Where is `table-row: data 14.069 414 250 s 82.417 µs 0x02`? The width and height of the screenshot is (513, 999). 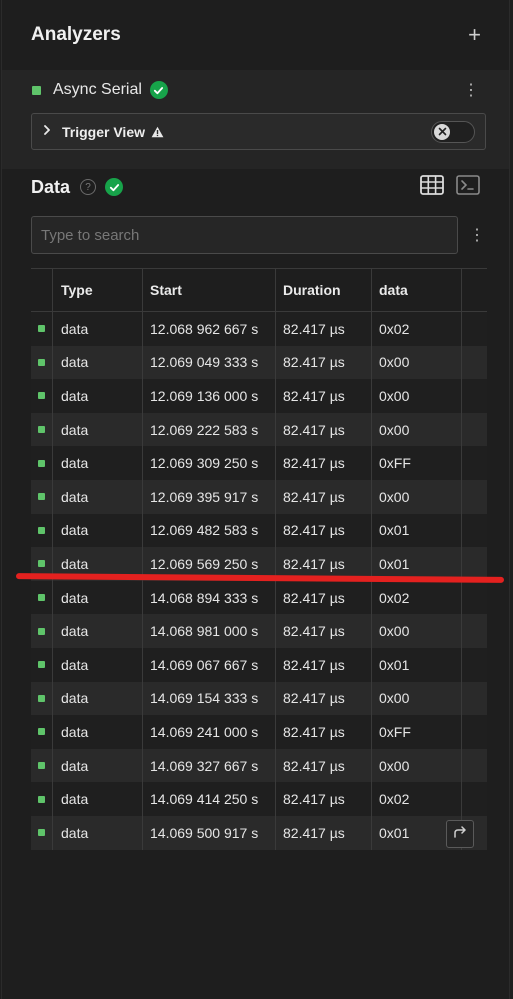
table-row: data 14.069 414 250 s 82.417 µs 0x02 is located at coordinates (259, 799).